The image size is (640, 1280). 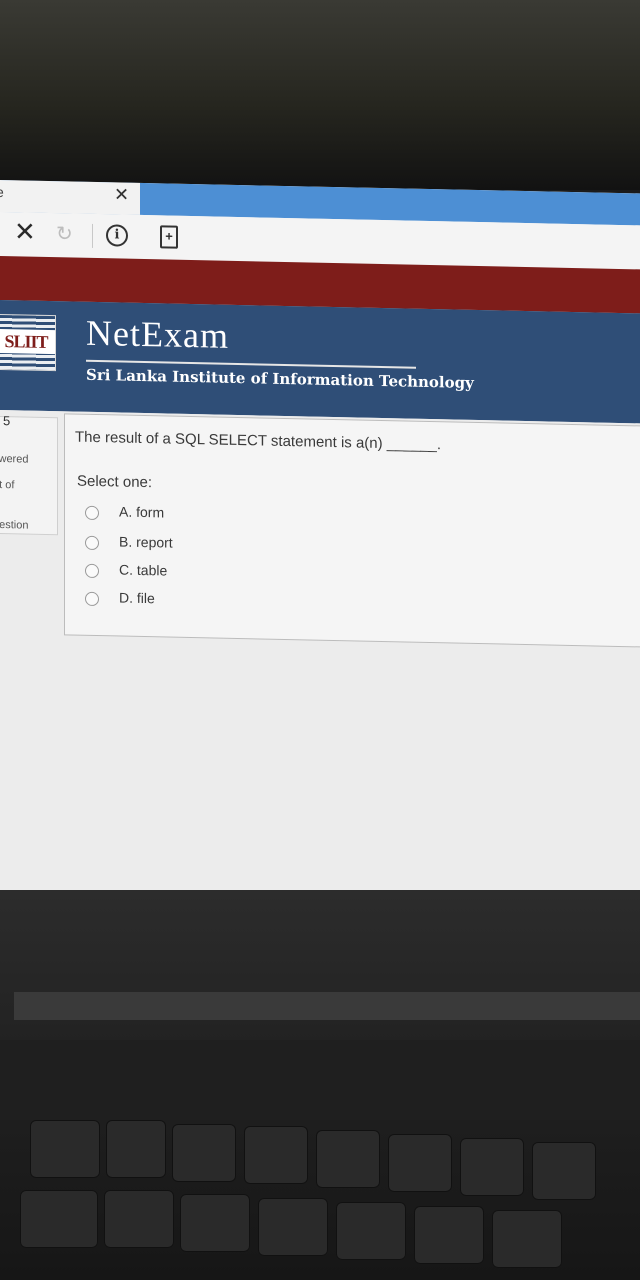 I want to click on add-page-icon: +, so click(x=169, y=237).